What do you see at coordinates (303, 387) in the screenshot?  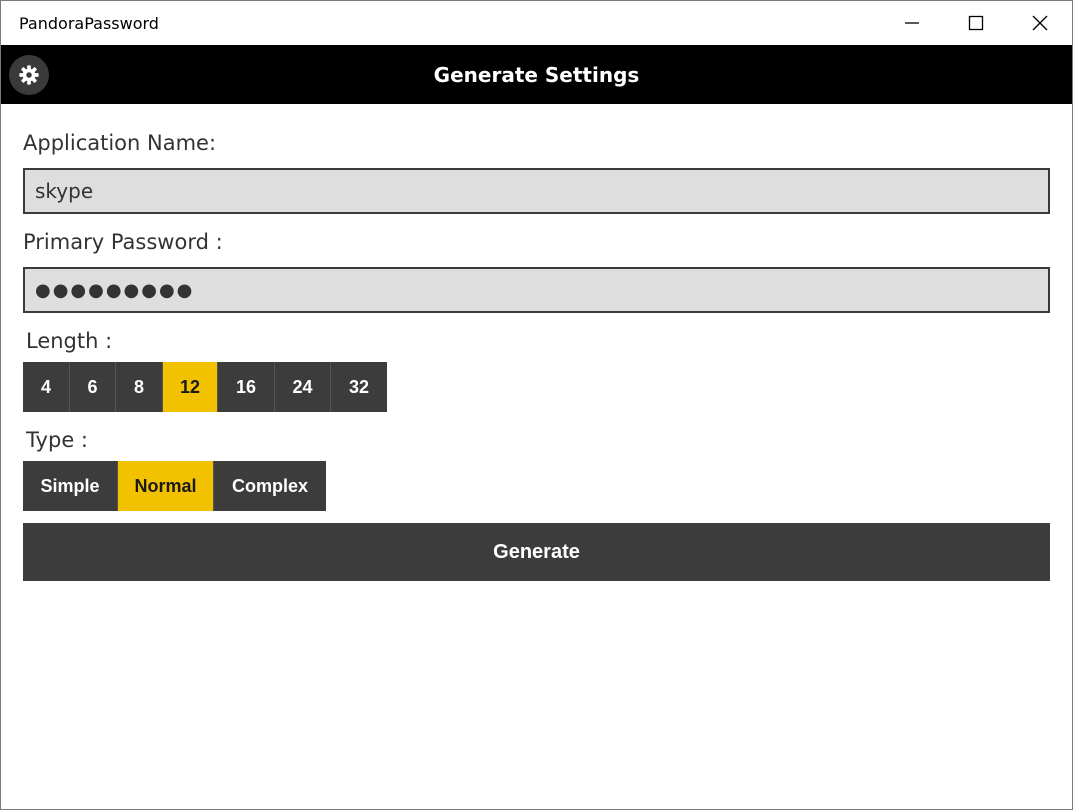 I see `length-option-24: 24` at bounding box center [303, 387].